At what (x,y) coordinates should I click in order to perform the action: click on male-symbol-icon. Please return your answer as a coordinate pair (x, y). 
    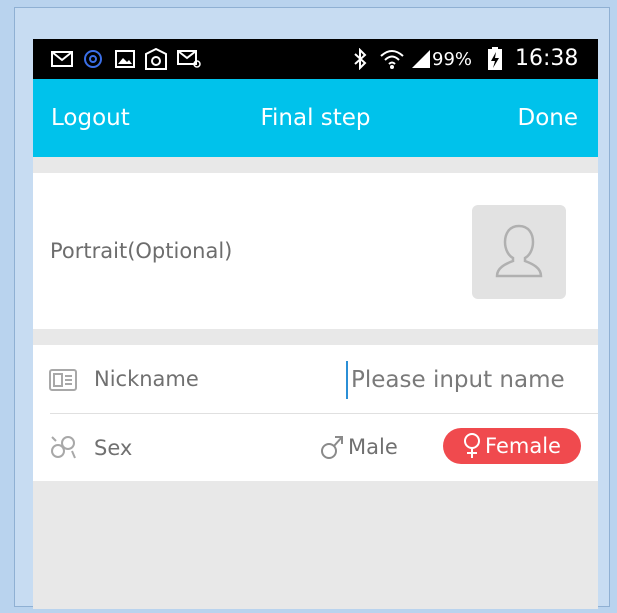
    Looking at the image, I should click on (332, 447).